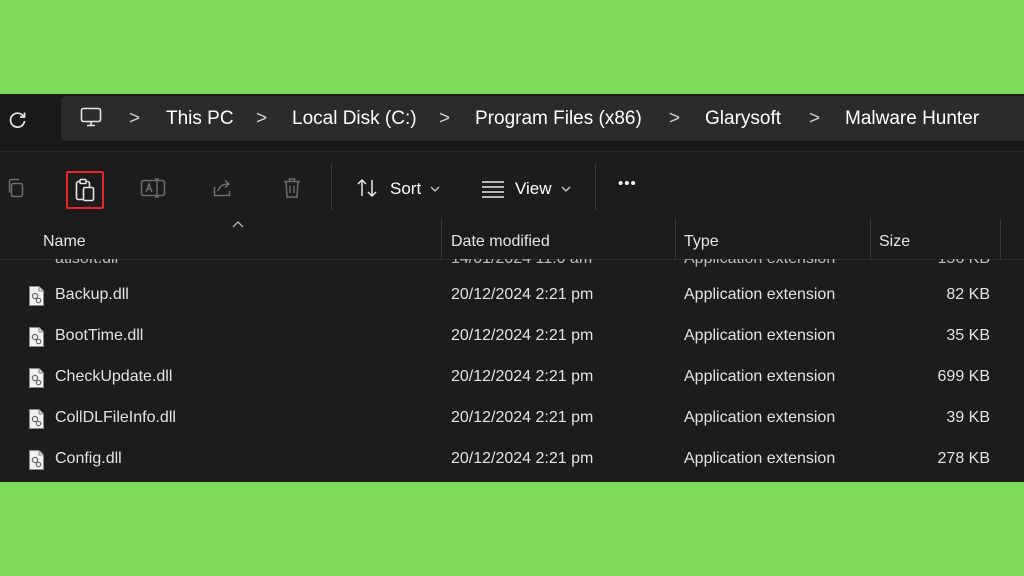 Image resolution: width=1024 pixels, height=576 pixels. I want to click on file-size: 699 KB, so click(963, 376).